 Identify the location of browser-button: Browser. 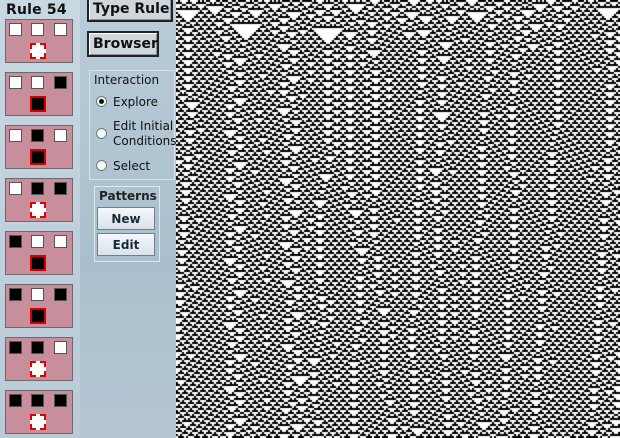
(123, 44).